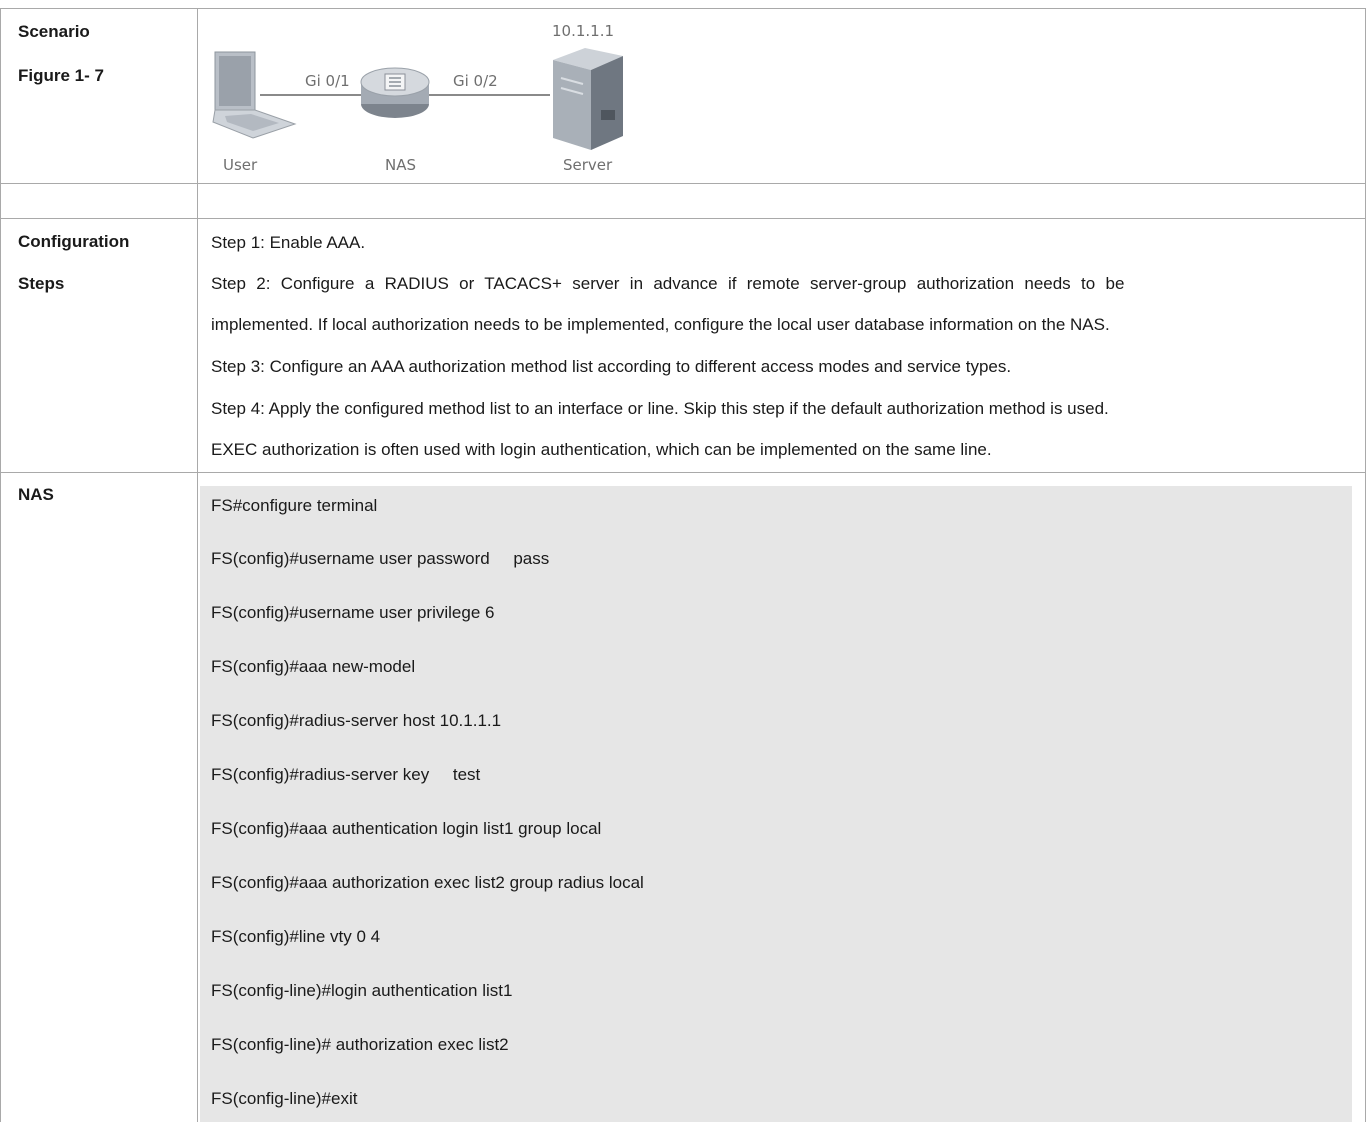 The image size is (1371, 1122). I want to click on code-line: FS(config)#line vty 0 4, so click(296, 936).